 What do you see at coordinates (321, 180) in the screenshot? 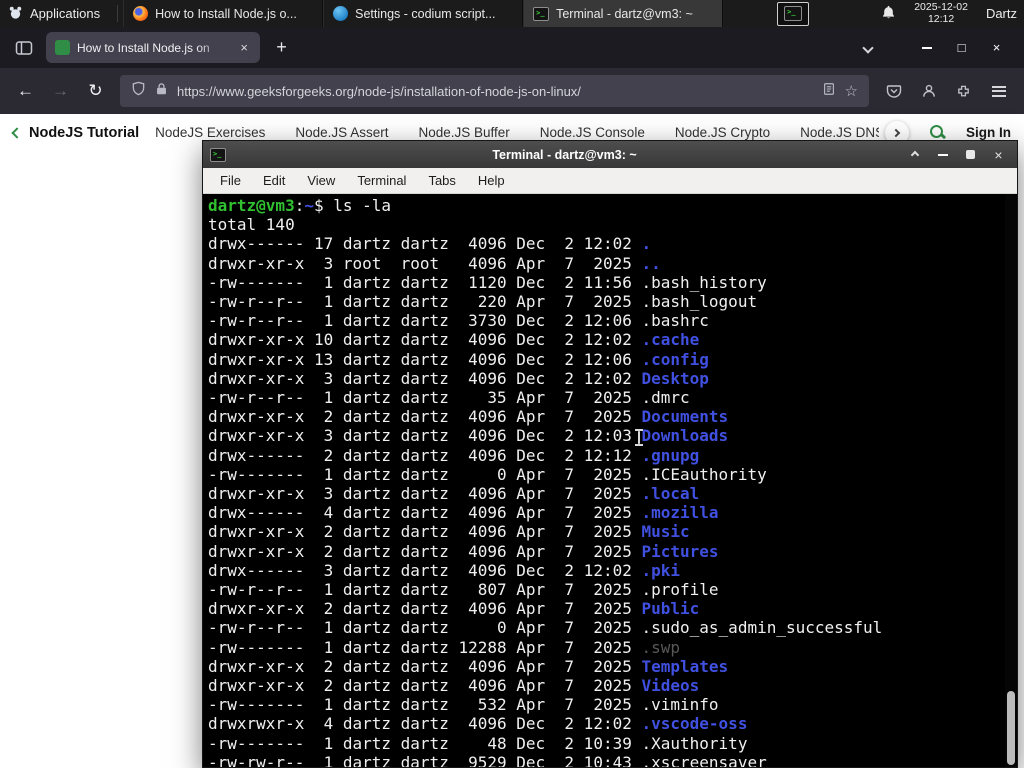
I see `menu-view: View` at bounding box center [321, 180].